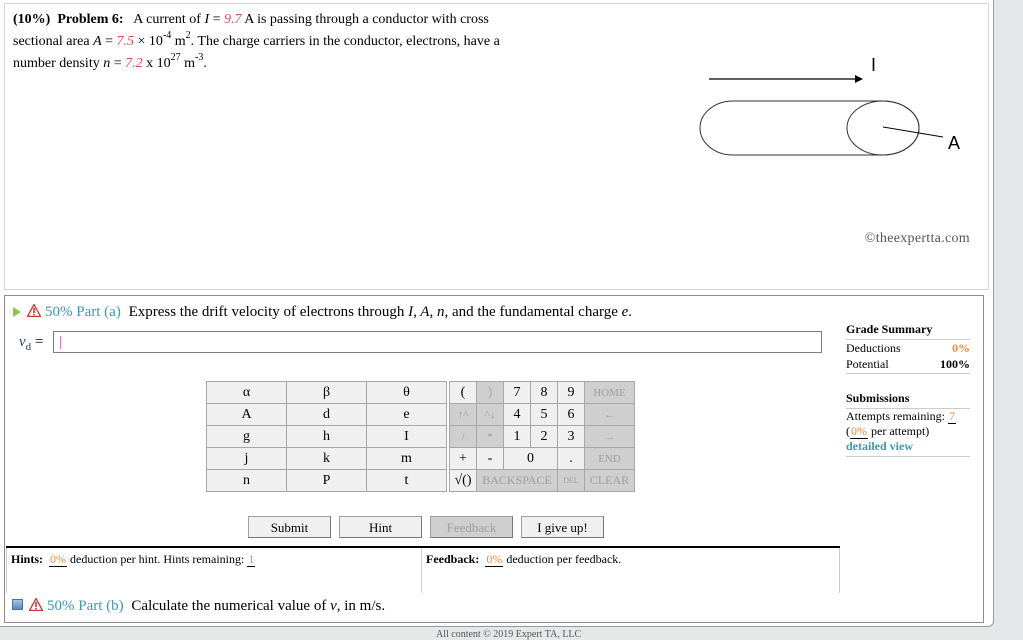 The image size is (1023, 640). Describe the element at coordinates (571, 480) in the screenshot. I see `key-delete: DEL` at that location.